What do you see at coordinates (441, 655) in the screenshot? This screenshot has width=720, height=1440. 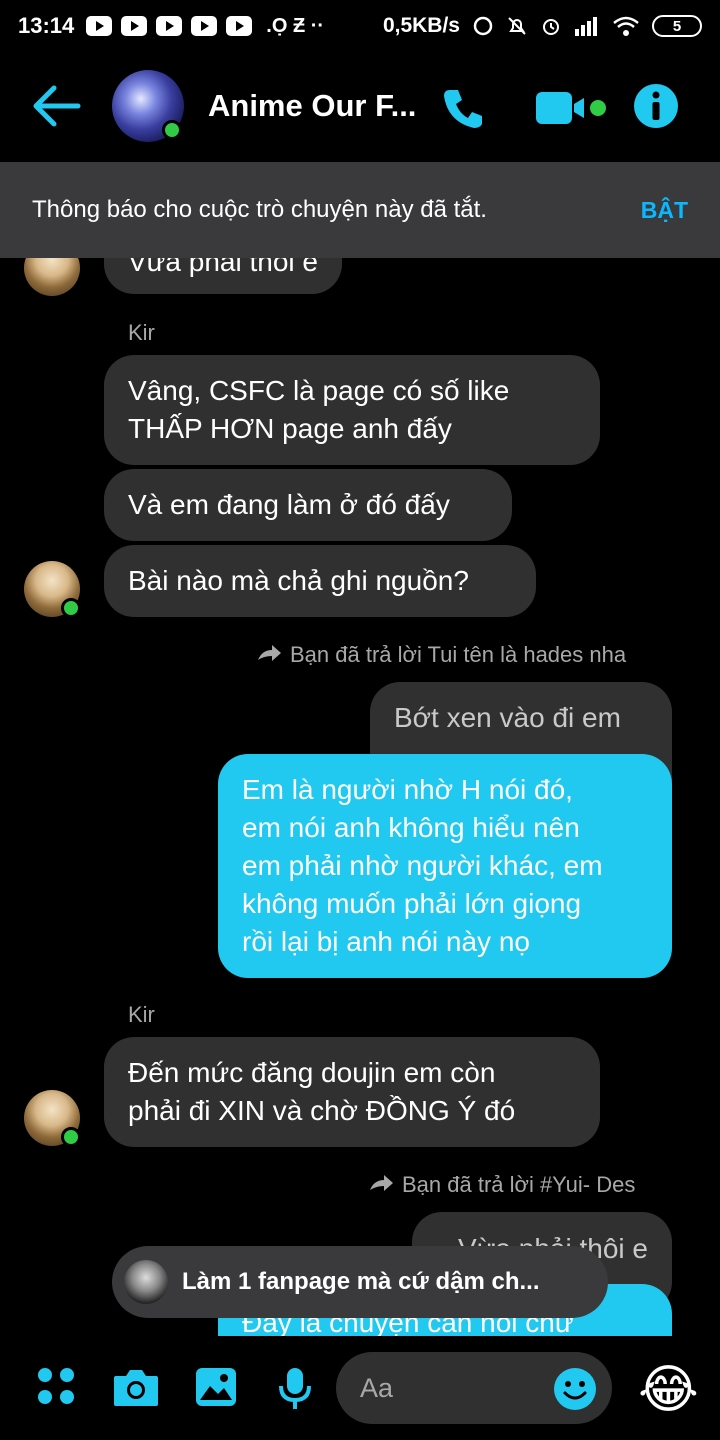 I see `reply-indicator: Bạn đã trả lời Tui tên là hades nha` at bounding box center [441, 655].